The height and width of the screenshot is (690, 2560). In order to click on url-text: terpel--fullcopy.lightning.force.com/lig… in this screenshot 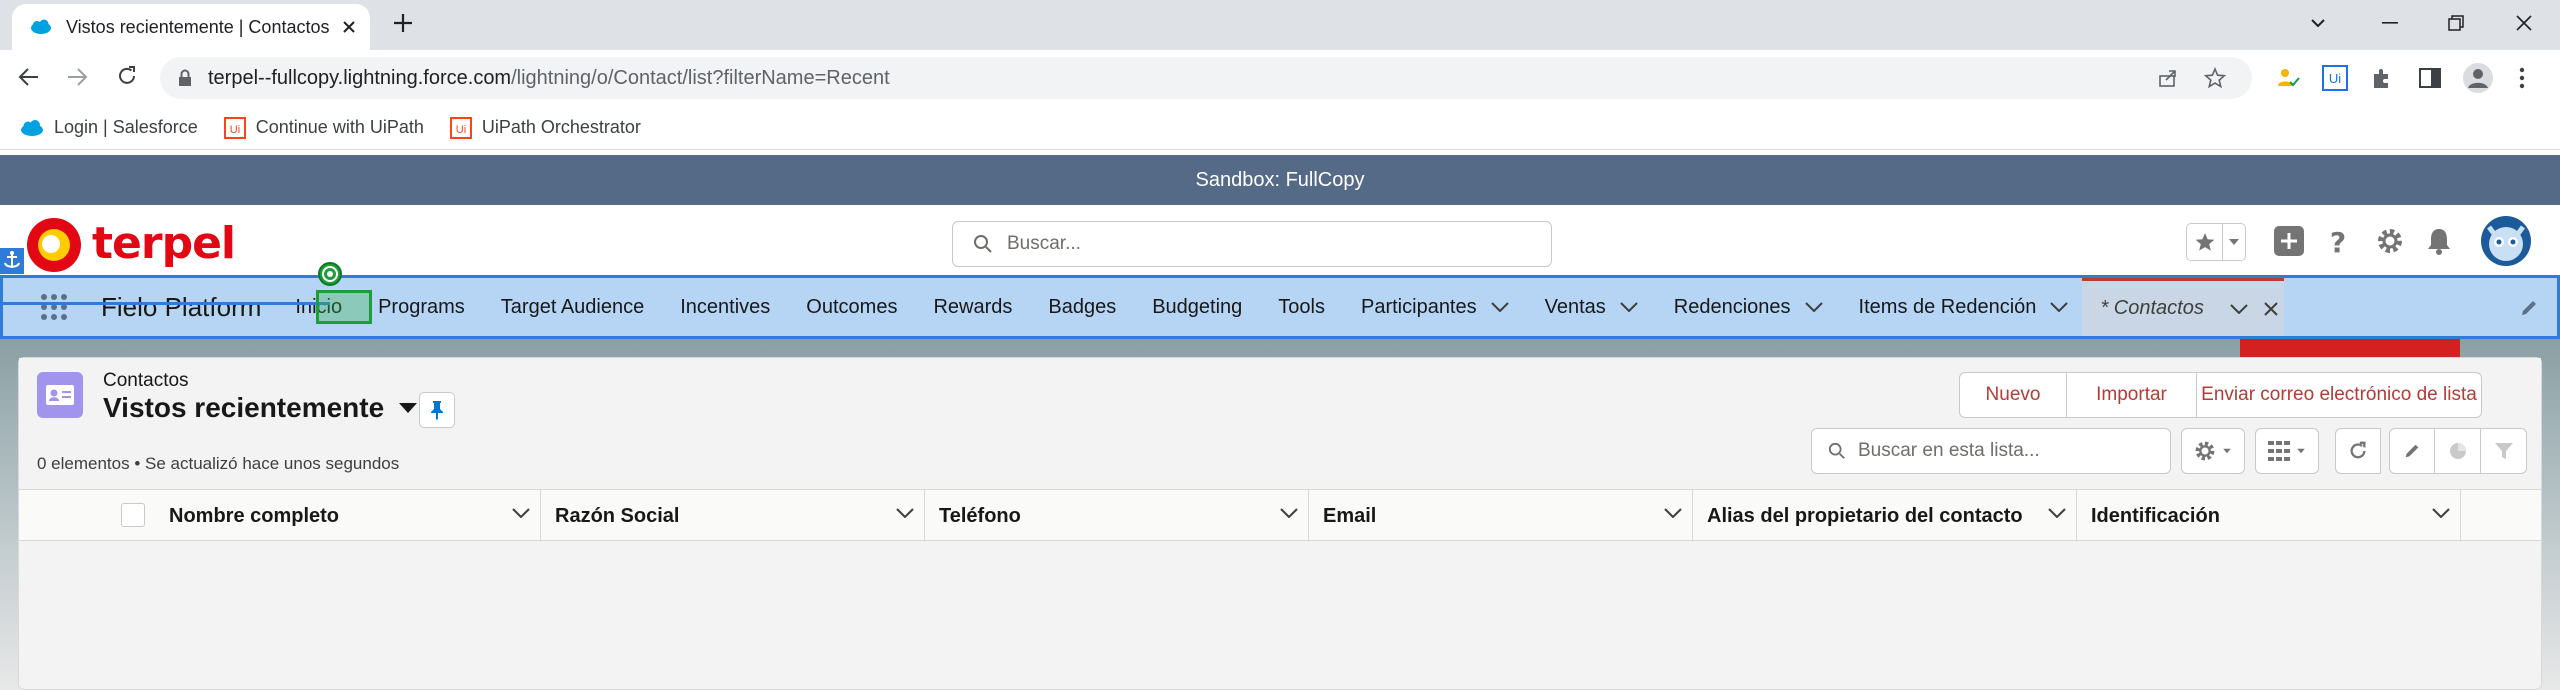, I will do `click(549, 78)`.